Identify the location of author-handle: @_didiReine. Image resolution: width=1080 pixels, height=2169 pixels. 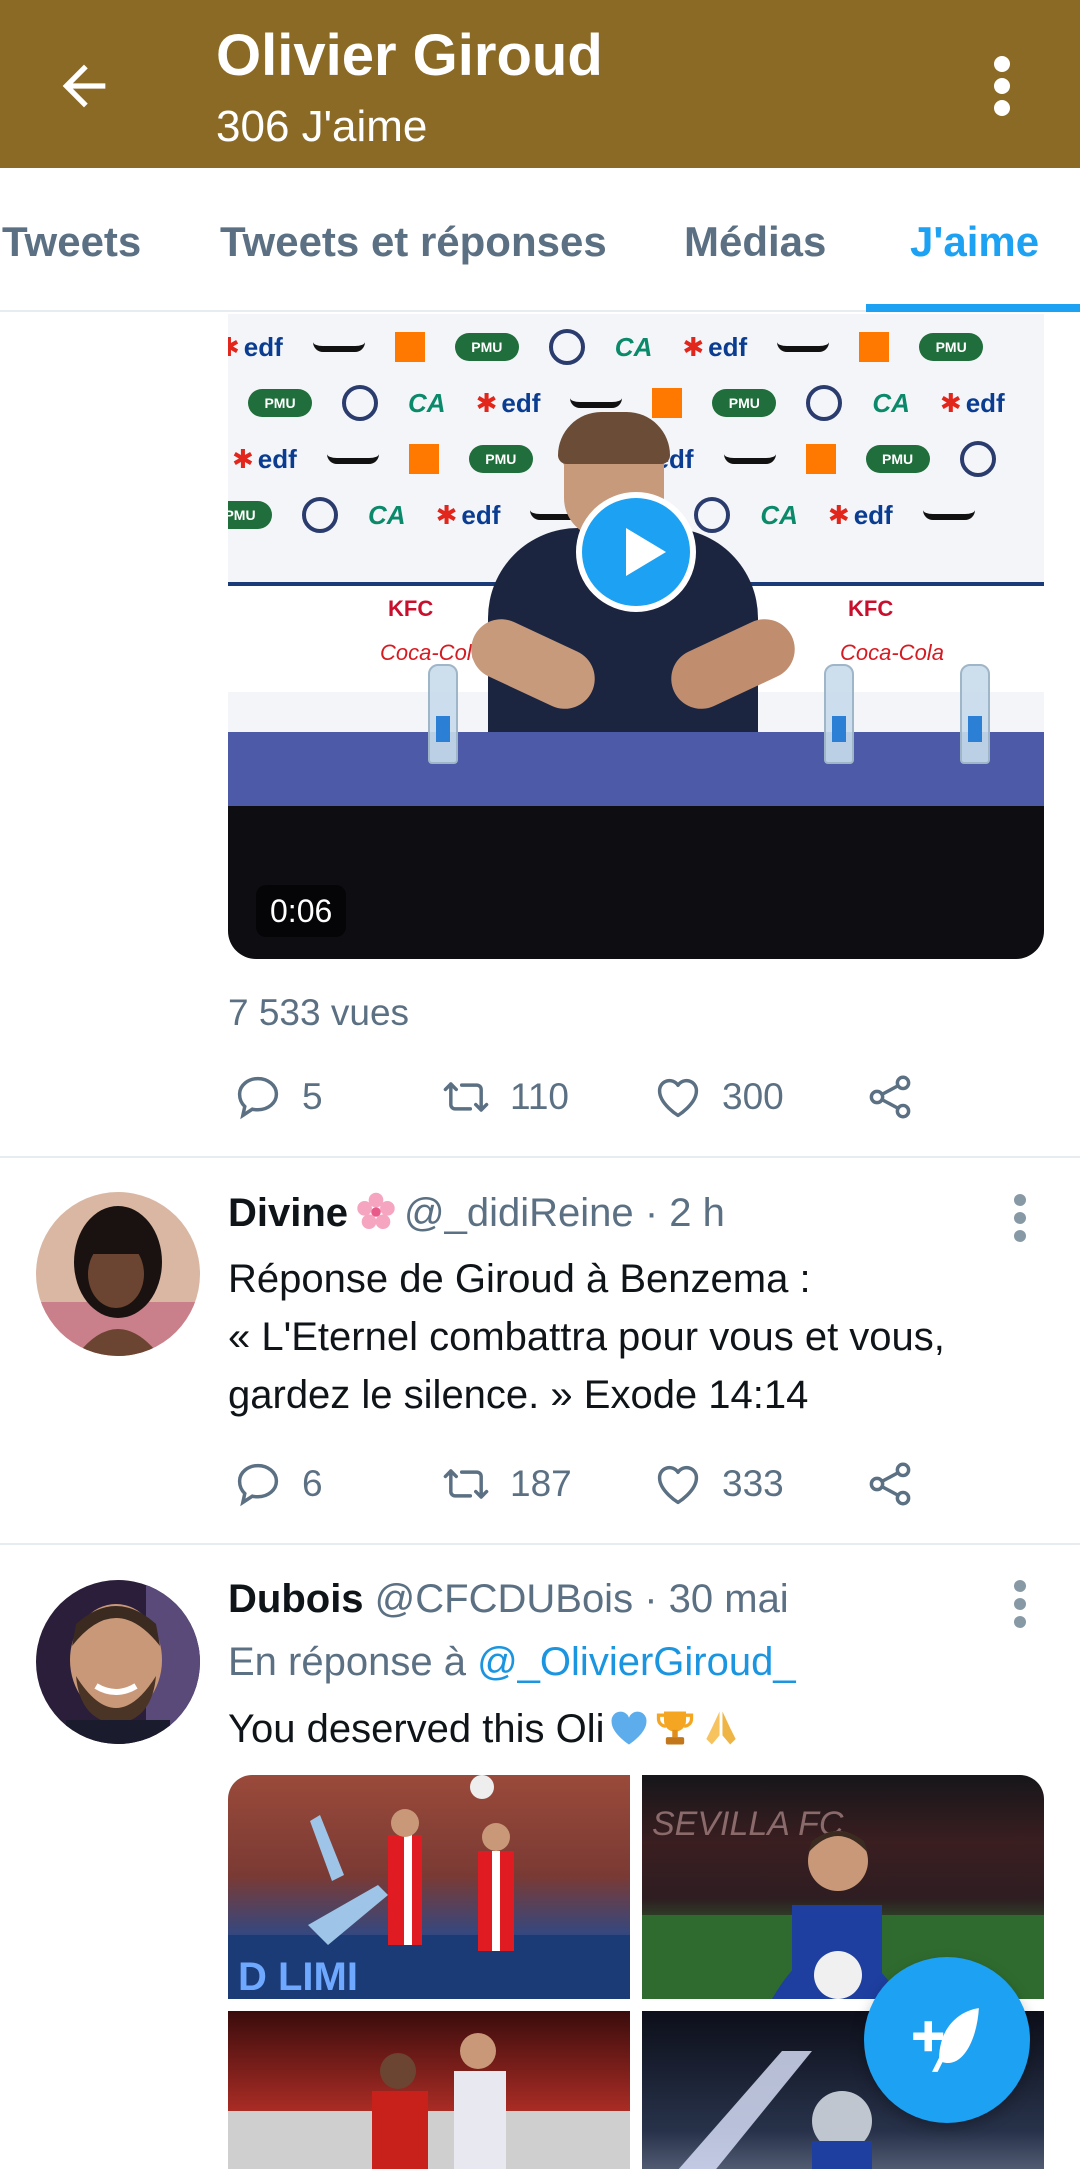
(519, 1213).